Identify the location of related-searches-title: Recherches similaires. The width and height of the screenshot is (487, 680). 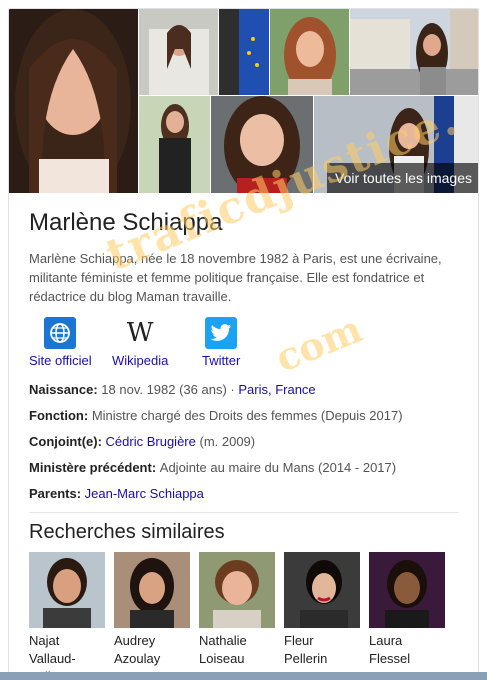
(127, 532).